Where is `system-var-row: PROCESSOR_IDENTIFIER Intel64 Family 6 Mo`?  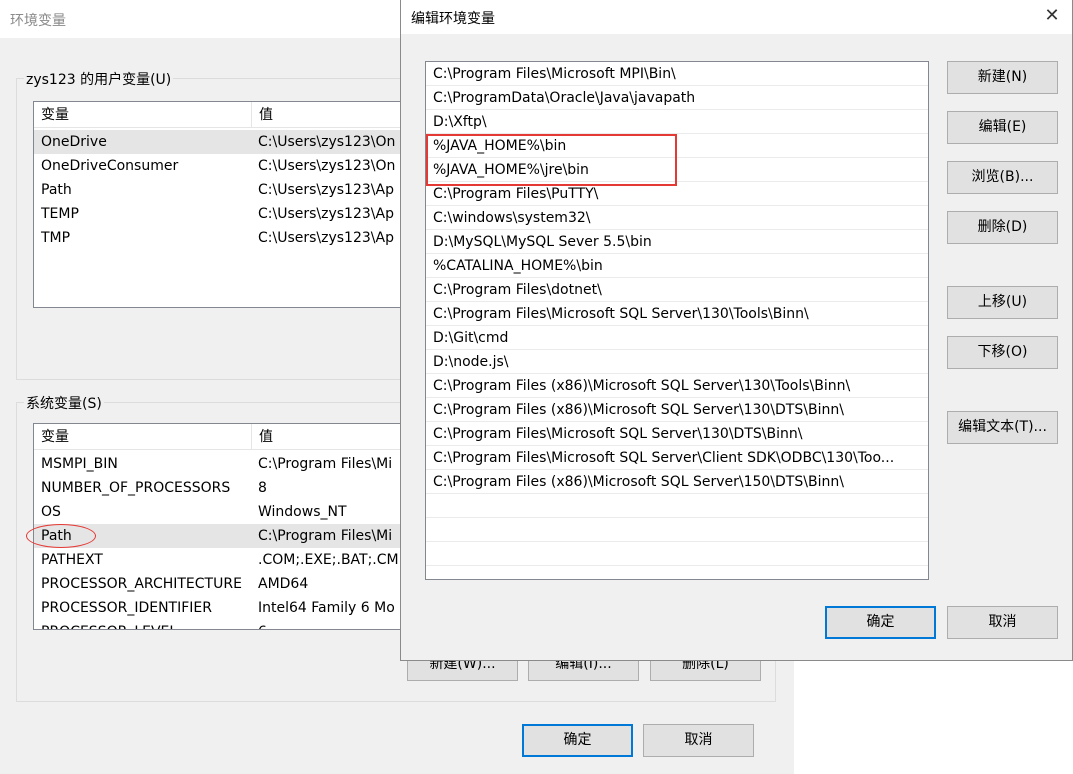
system-var-row: PROCESSOR_IDENTIFIER Intel64 Family 6 Mo is located at coordinates (218, 608).